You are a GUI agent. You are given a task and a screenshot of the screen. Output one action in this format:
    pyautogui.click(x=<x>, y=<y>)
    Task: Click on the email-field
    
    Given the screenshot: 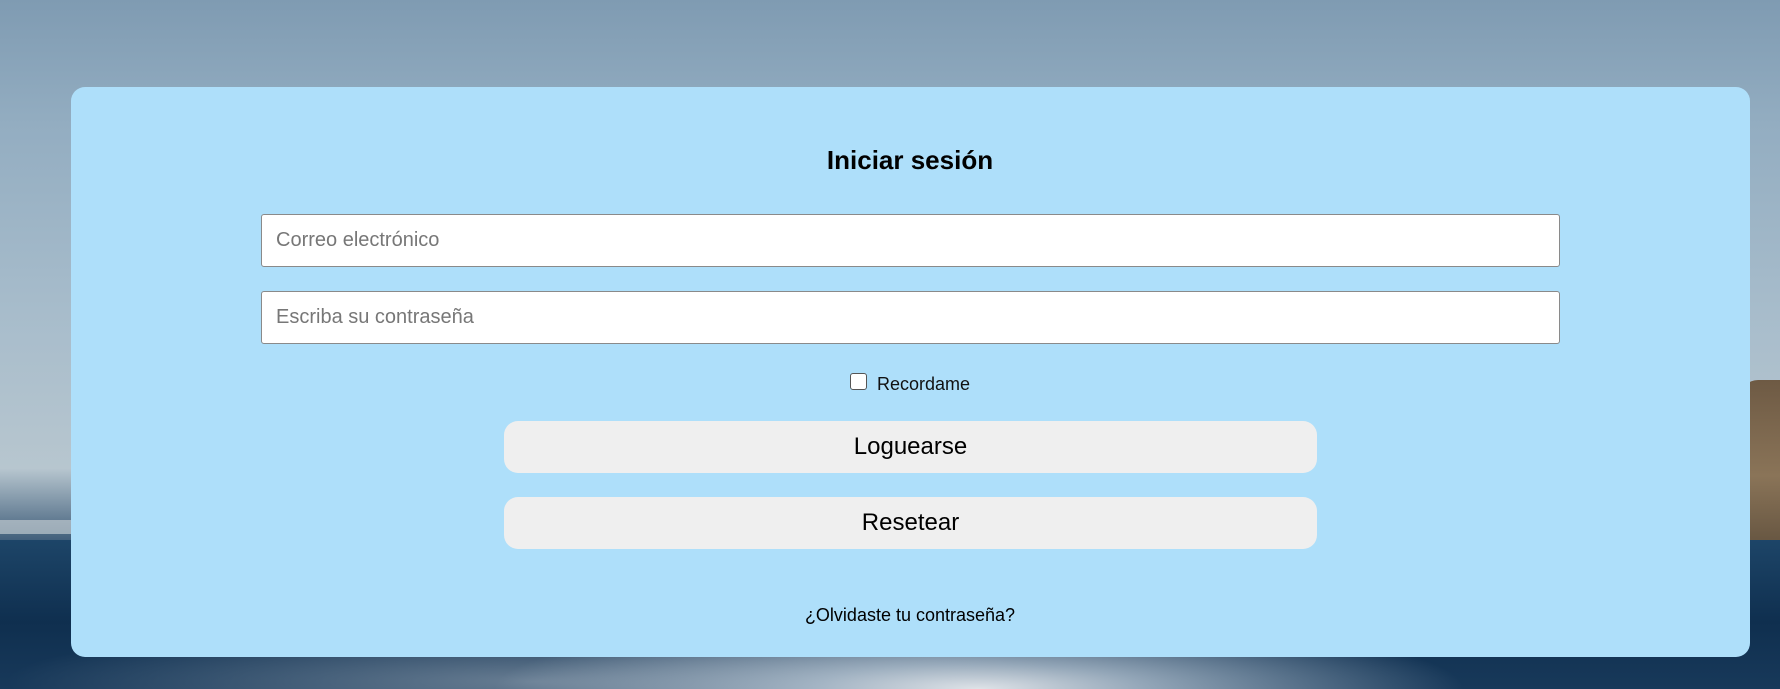 What is the action you would take?
    pyautogui.click(x=910, y=240)
    